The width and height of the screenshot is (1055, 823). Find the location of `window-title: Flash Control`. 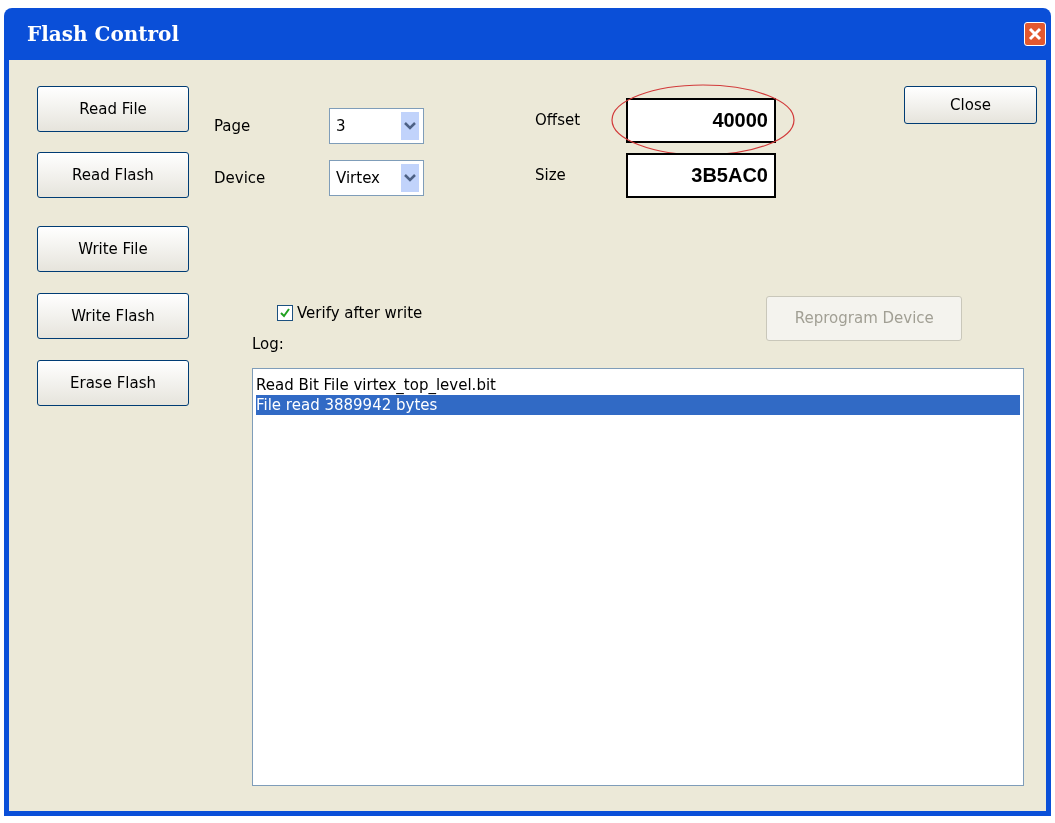

window-title: Flash Control is located at coordinates (103, 34).